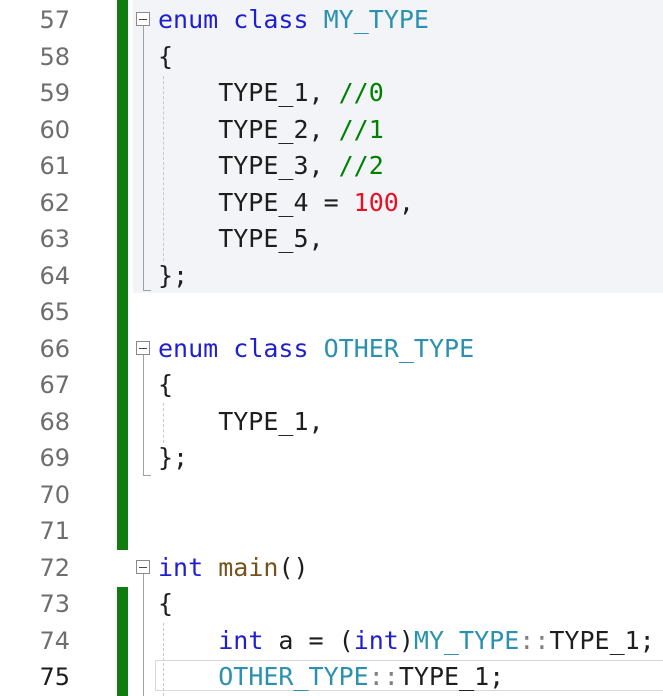  Describe the element at coordinates (54, 348) in the screenshot. I see `line-number: 66` at that location.